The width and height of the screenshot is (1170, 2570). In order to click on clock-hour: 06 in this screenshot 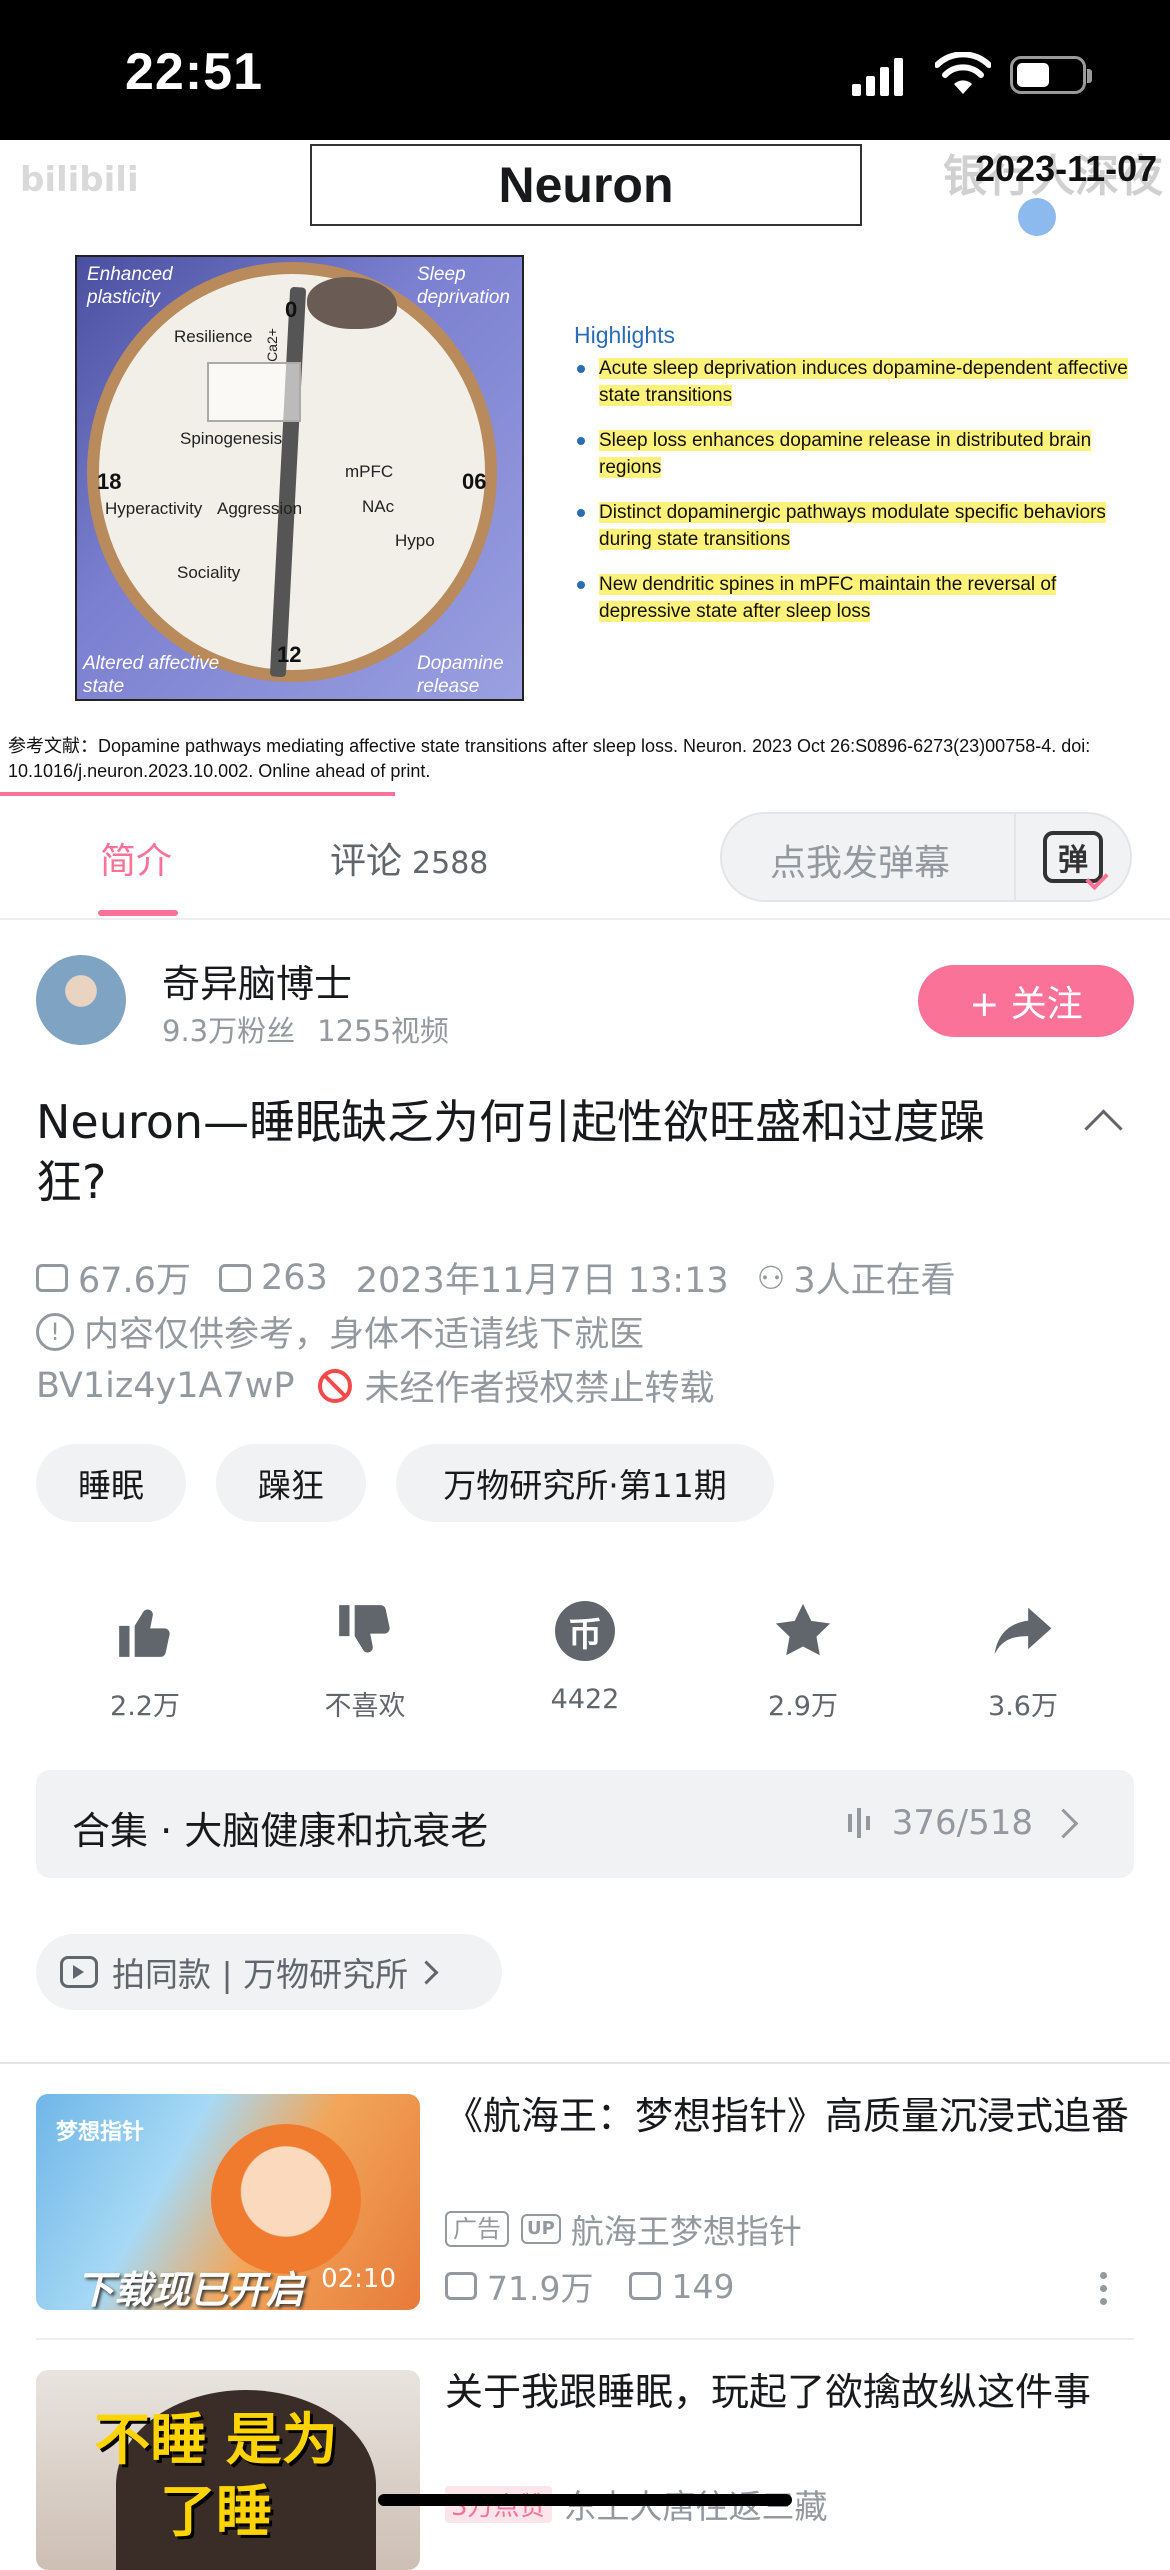, I will do `click(474, 481)`.